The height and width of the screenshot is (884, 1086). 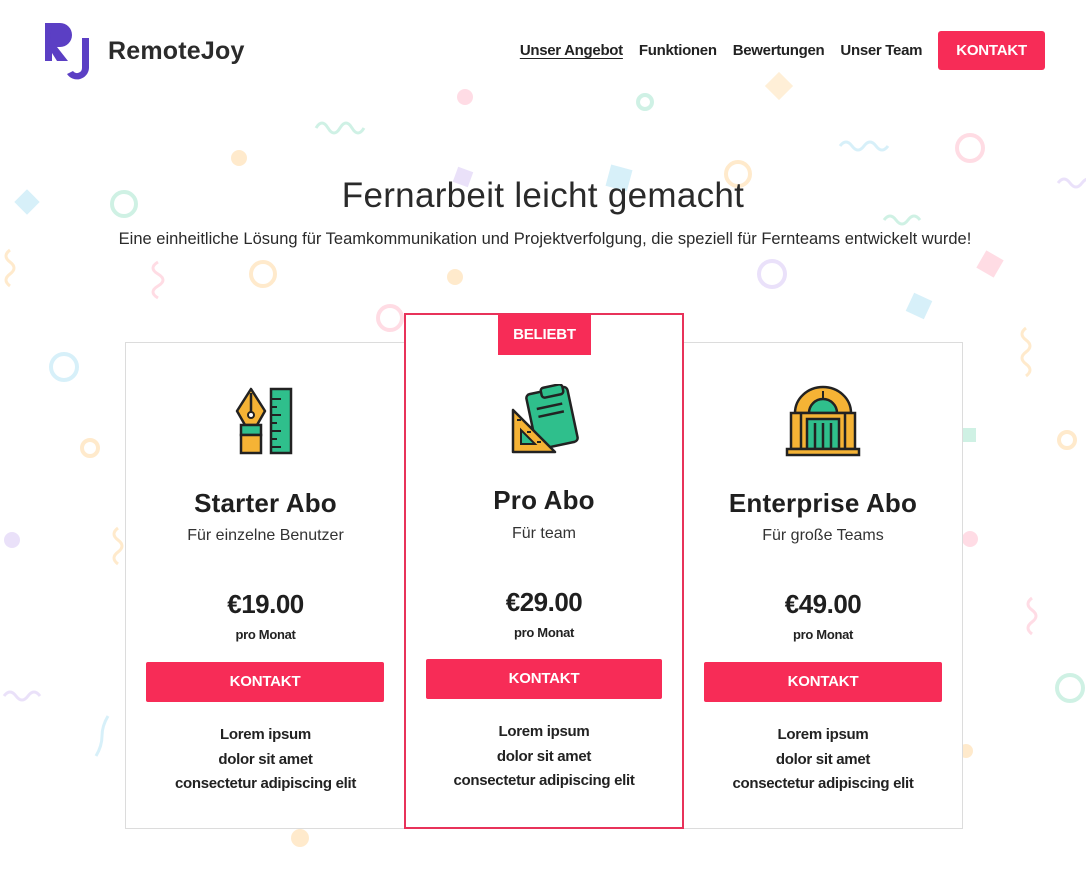 What do you see at coordinates (991, 50) in the screenshot?
I see `nav-contact-button: KONTAKT` at bounding box center [991, 50].